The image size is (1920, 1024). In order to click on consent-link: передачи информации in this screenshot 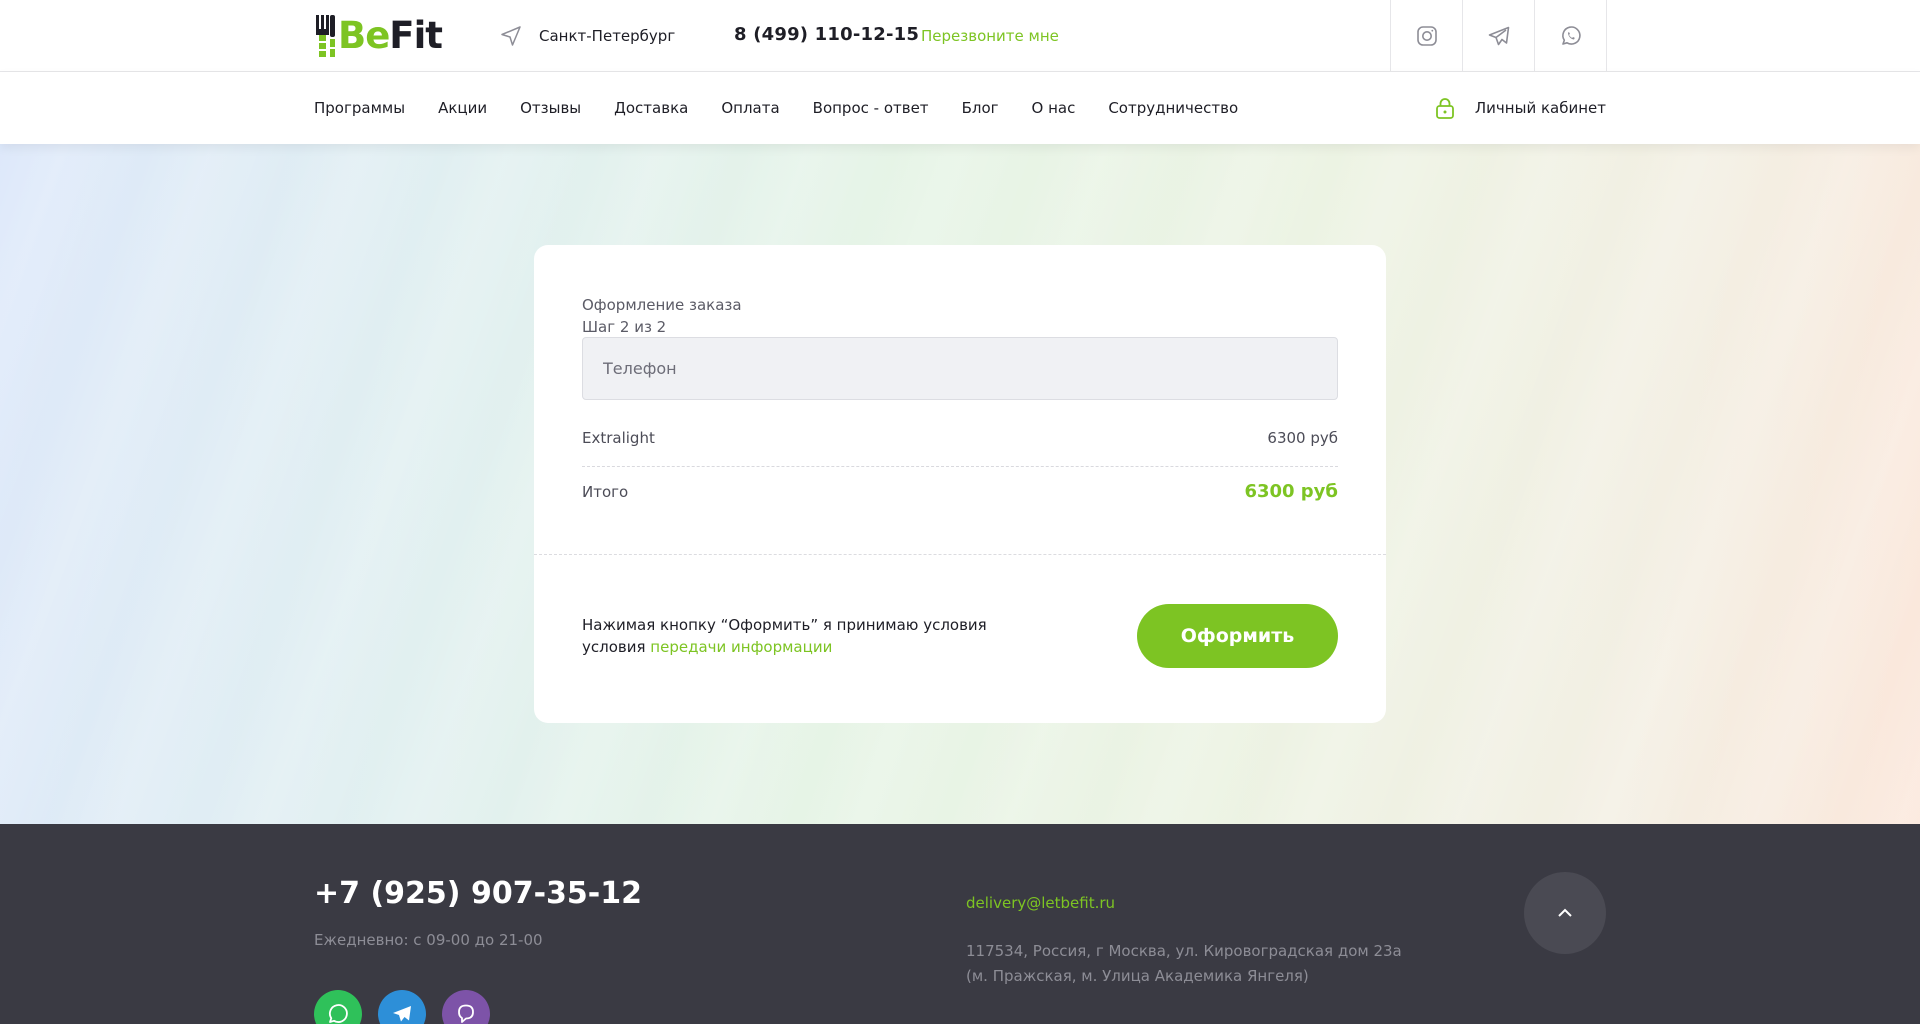, I will do `click(741, 647)`.